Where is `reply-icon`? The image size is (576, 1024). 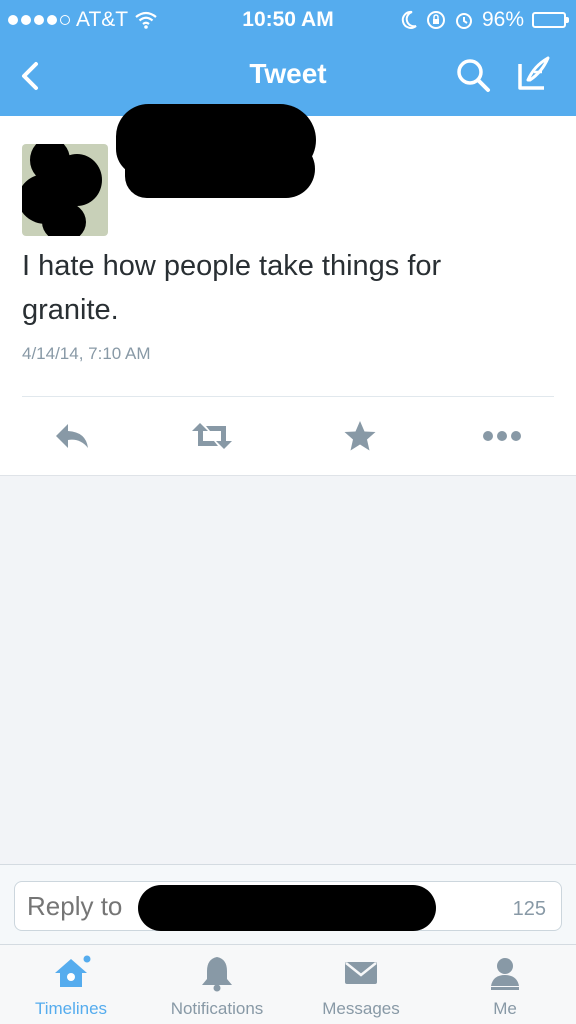 reply-icon is located at coordinates (72, 436).